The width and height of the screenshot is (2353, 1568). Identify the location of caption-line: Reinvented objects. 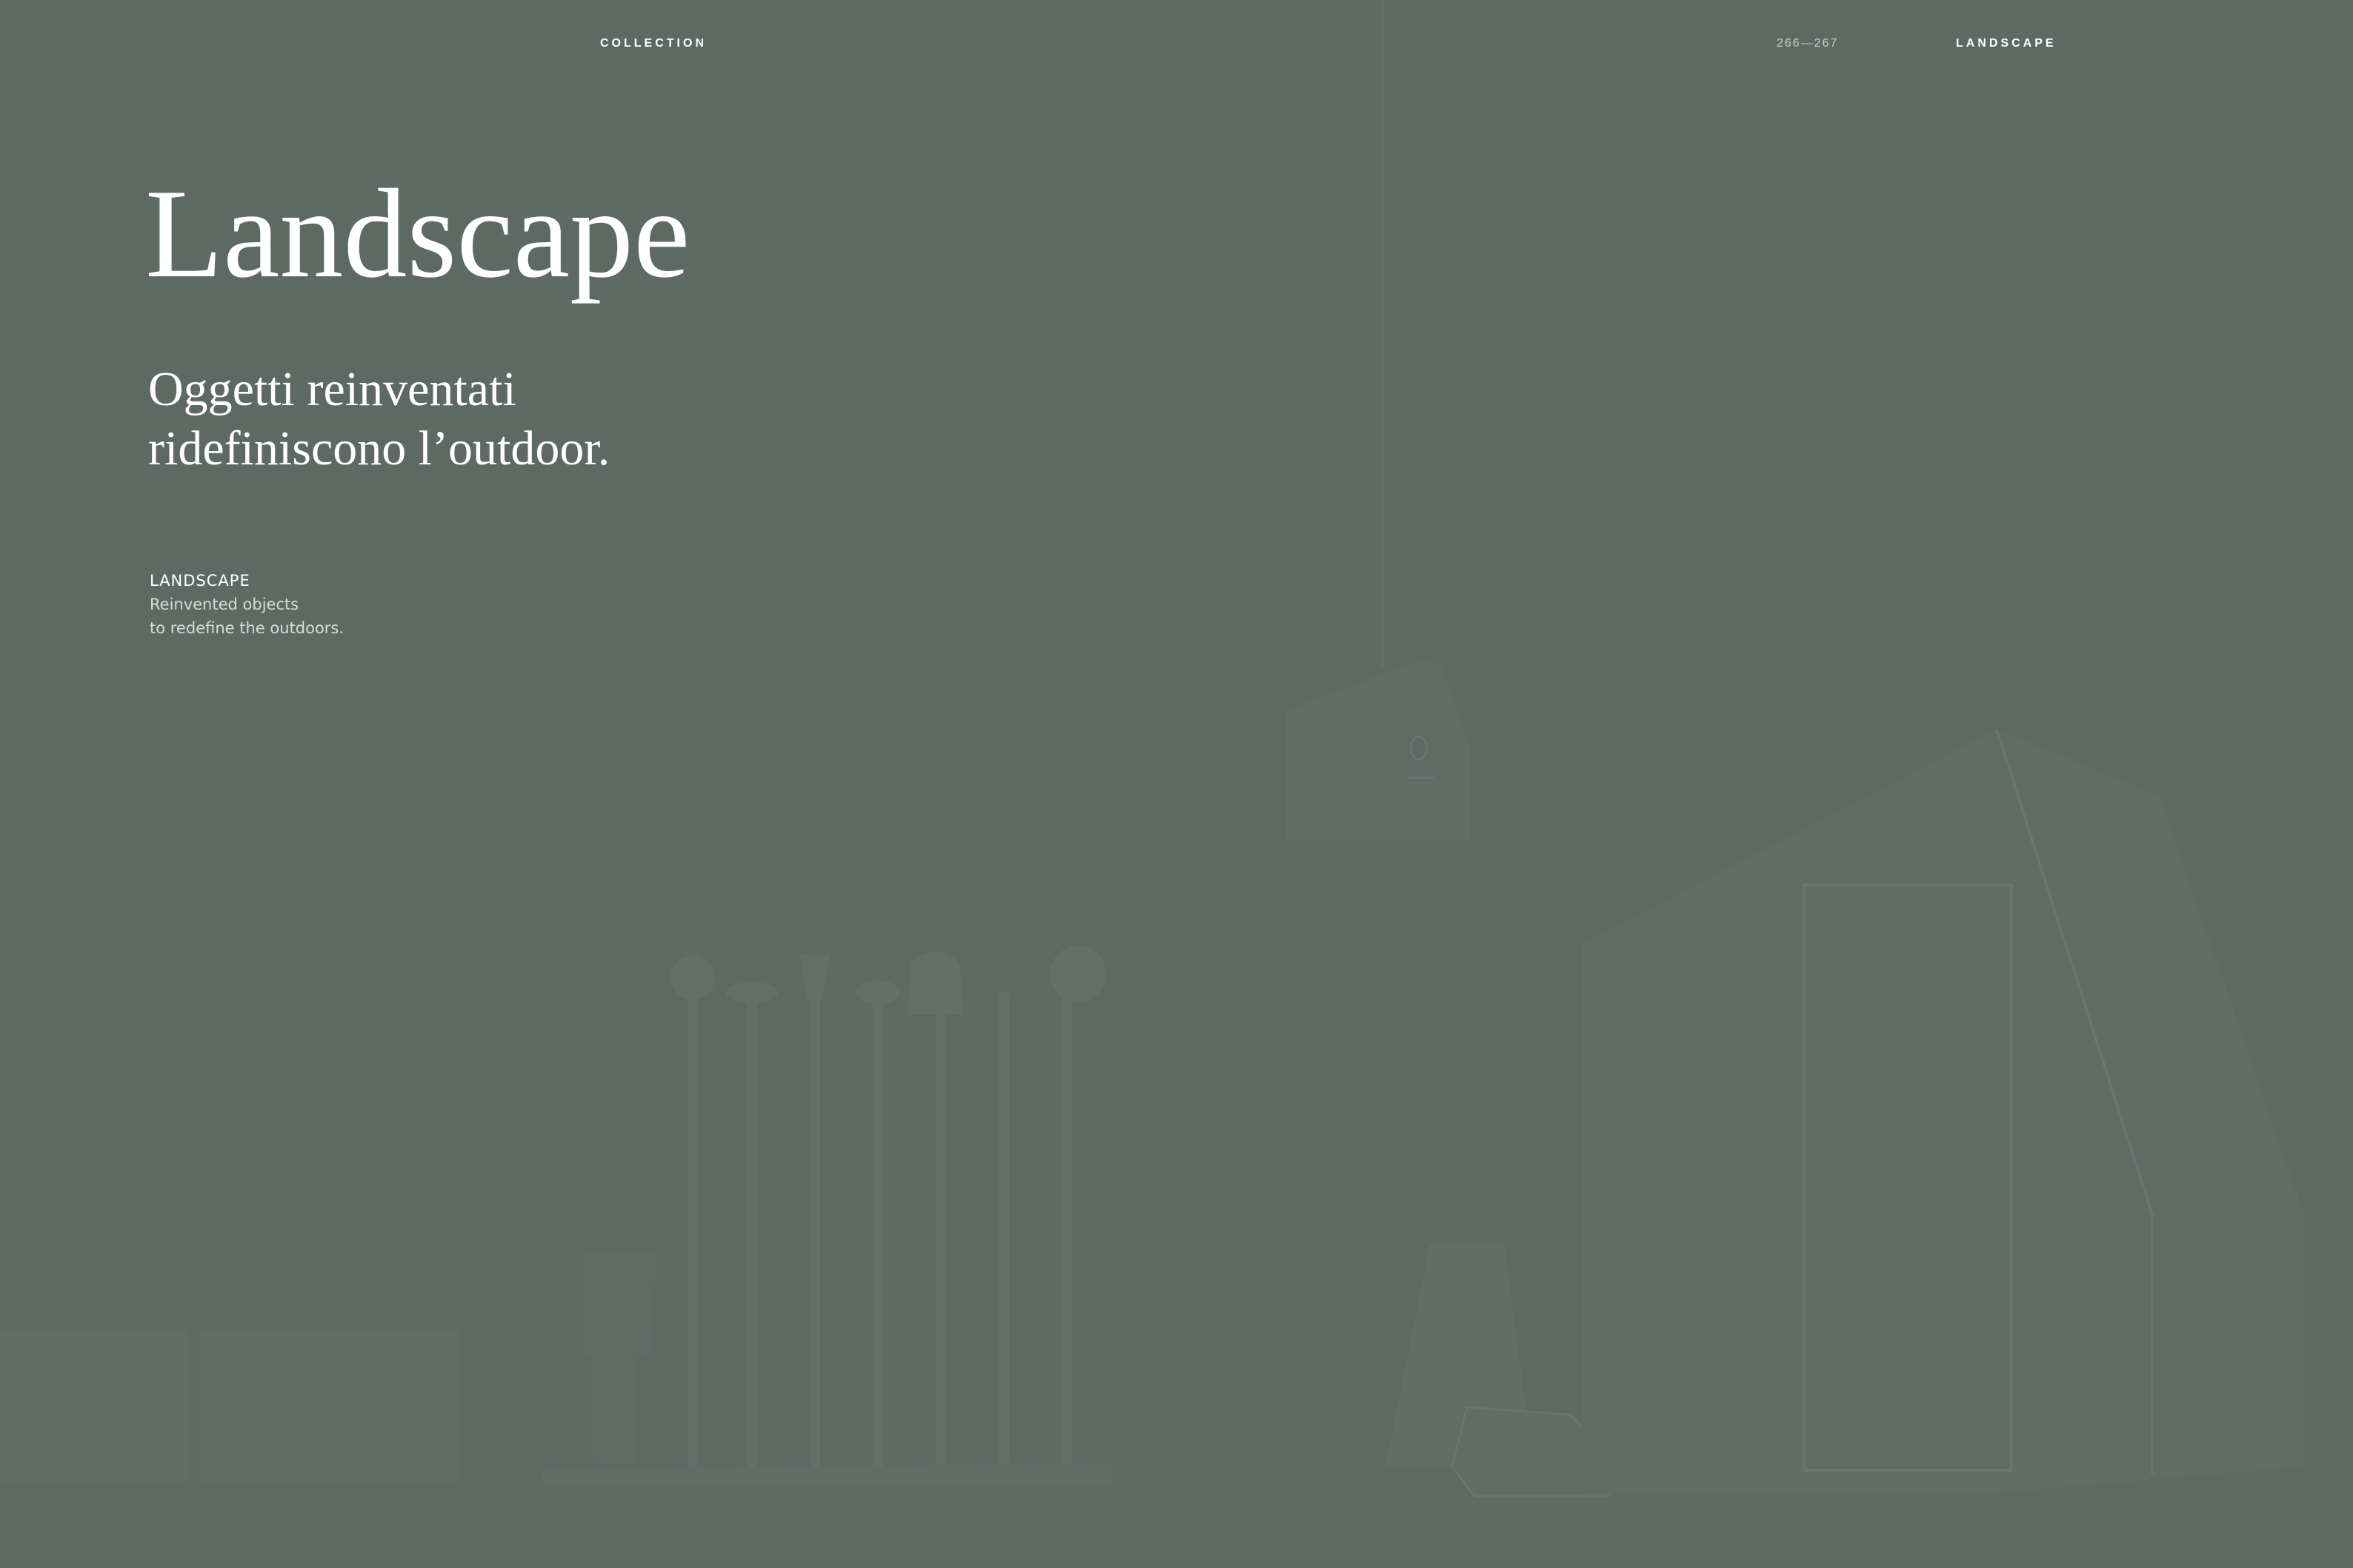
(224, 604).